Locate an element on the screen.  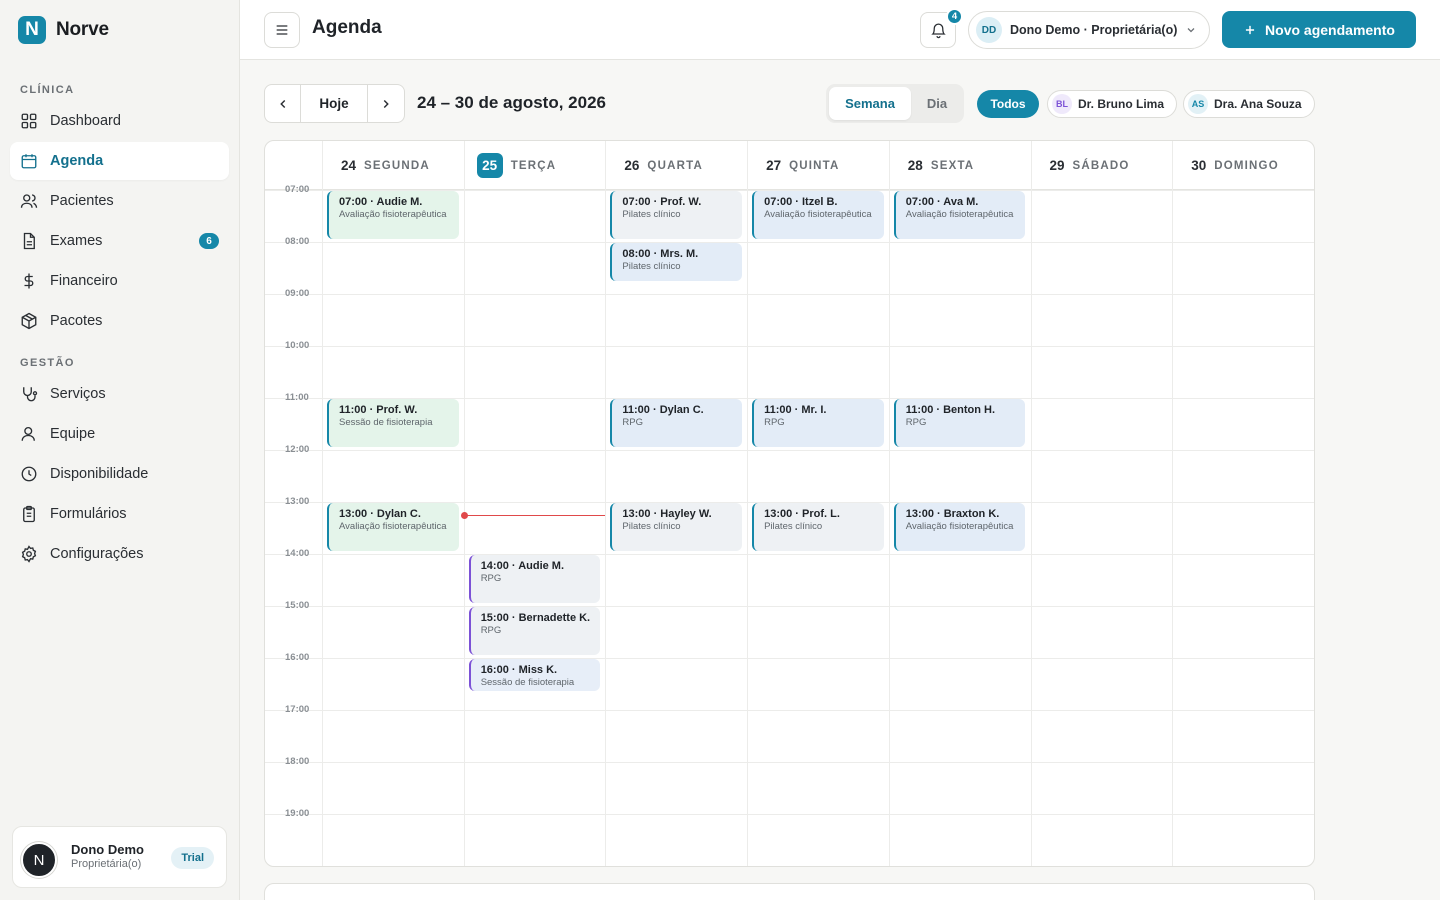
view-week-tab: Semana is located at coordinates (870, 103).